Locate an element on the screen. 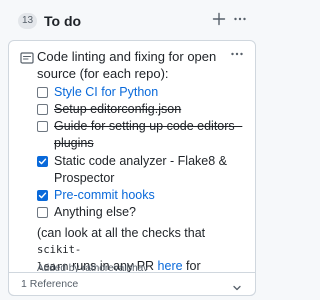  code-snippet: scikit- is located at coordinates (59, 250).